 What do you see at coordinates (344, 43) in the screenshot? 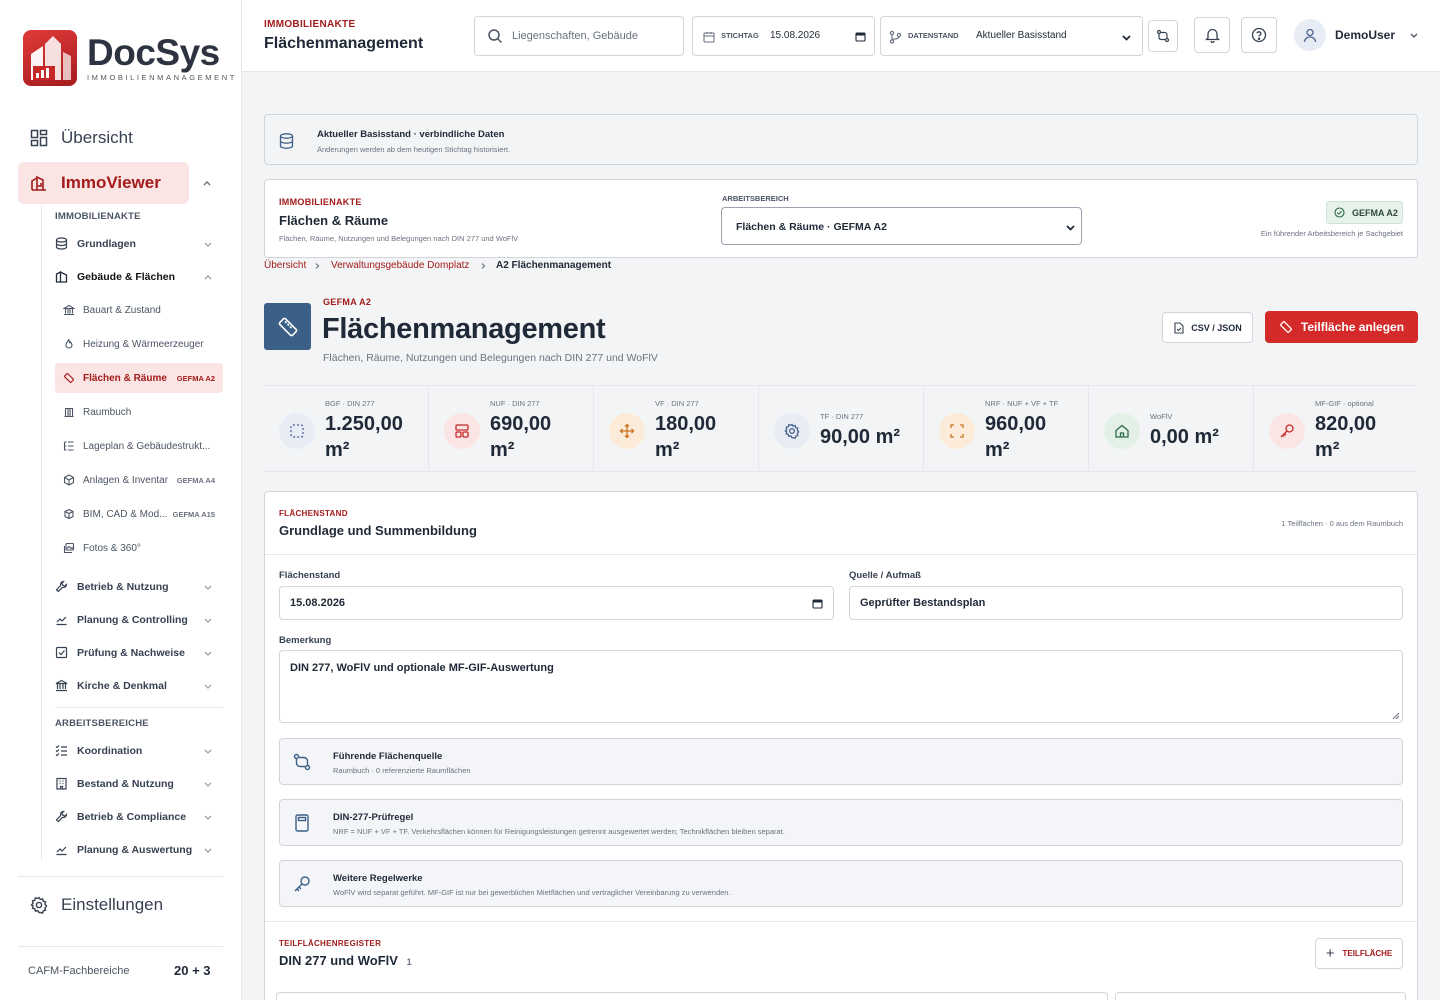
I see `topbar-title: Flächenmanagement` at bounding box center [344, 43].